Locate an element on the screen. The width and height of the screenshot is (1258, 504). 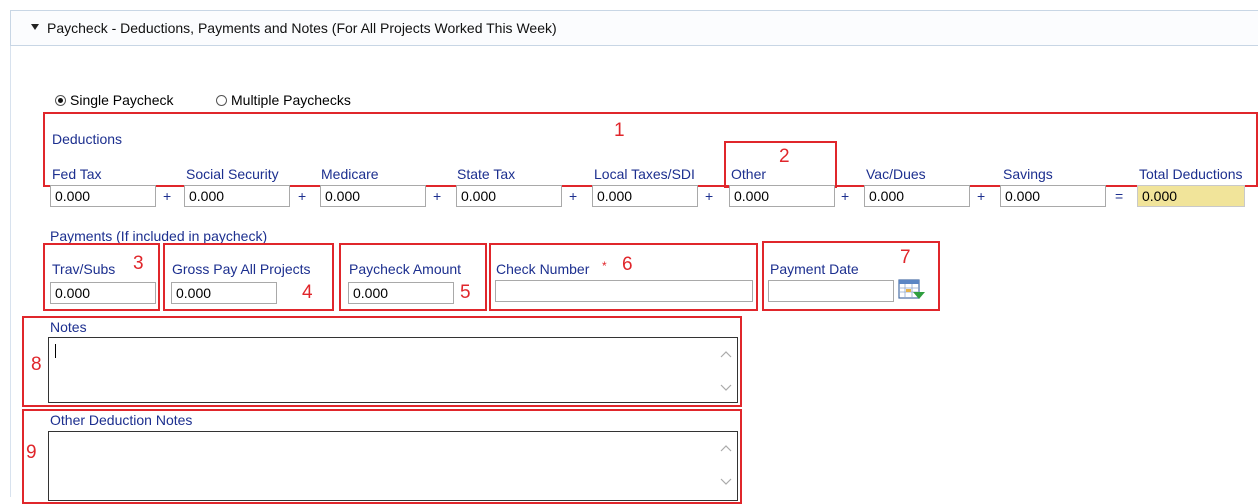
annotation-number-2: 2 is located at coordinates (784, 156).